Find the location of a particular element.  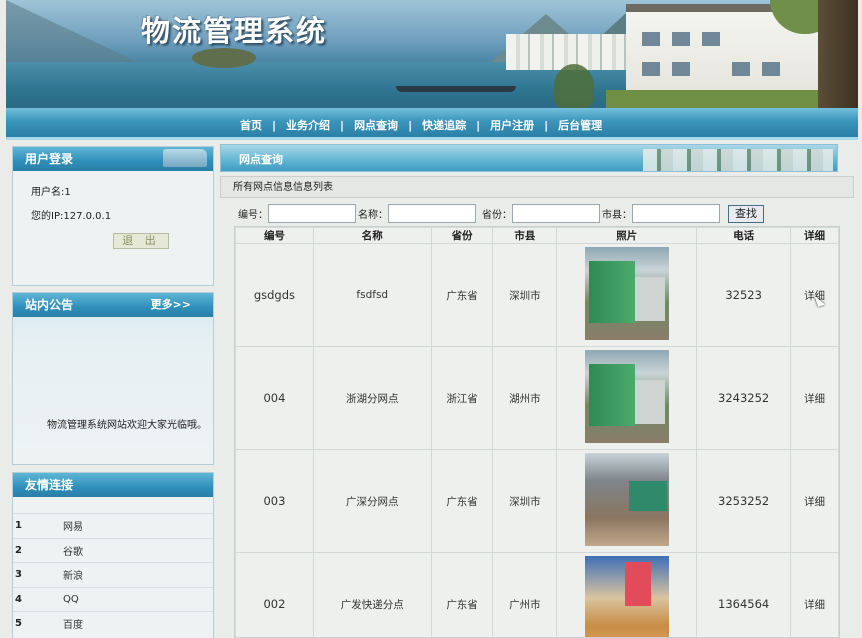

login-panel: 用户登录 用户名:1 您的IP:127.0.0.1 退 出 is located at coordinates (113, 216).